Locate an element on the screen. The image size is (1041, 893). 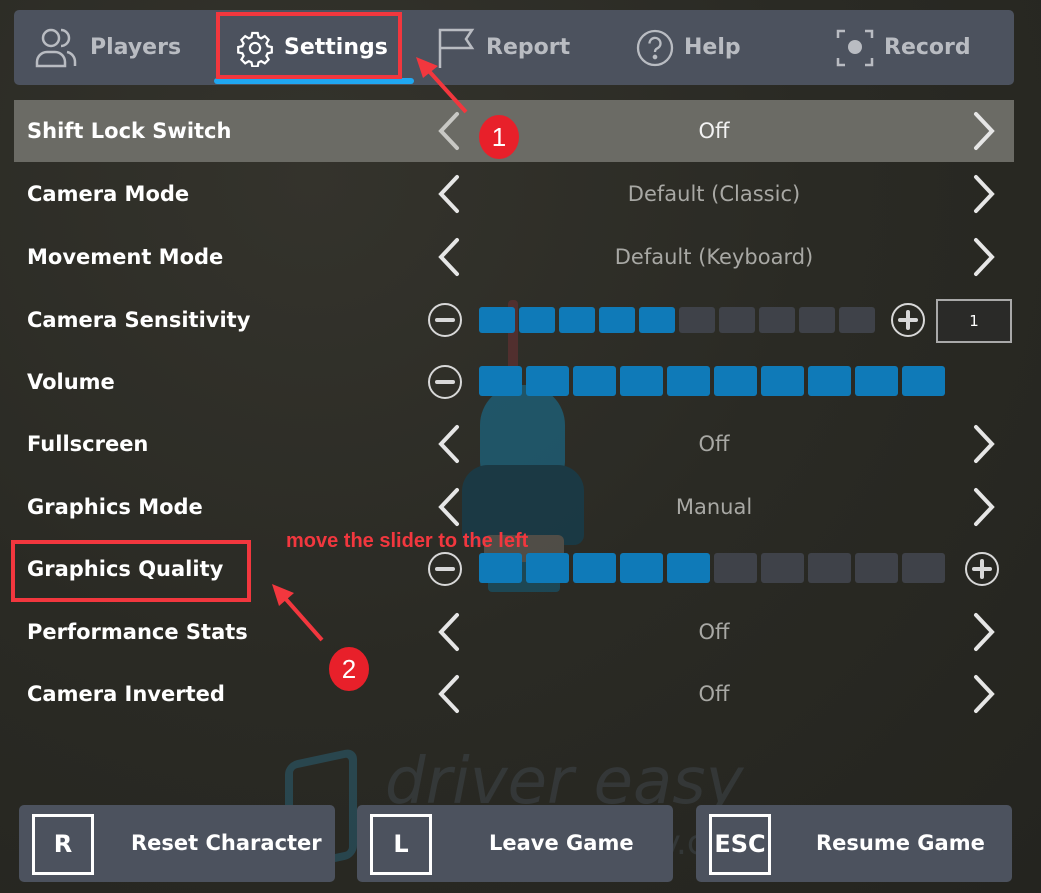
setting-label: Camera Inverted is located at coordinates (126, 694).